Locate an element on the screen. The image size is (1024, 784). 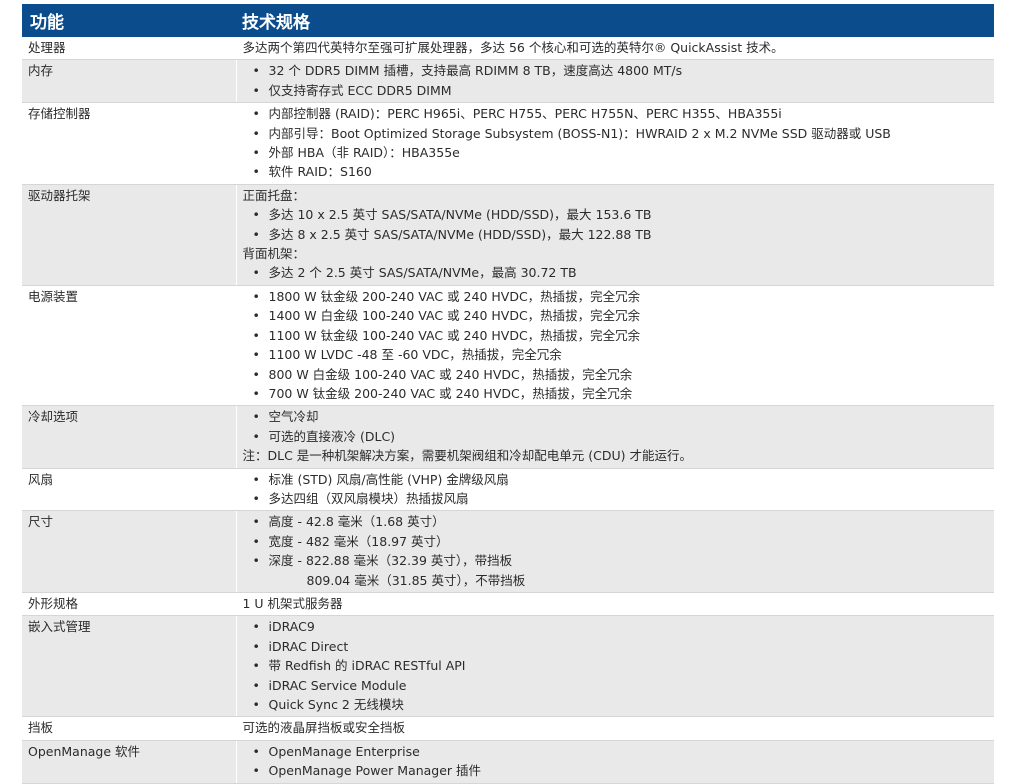
row-text: 1 U 机架式服务器 is located at coordinates (615, 604).